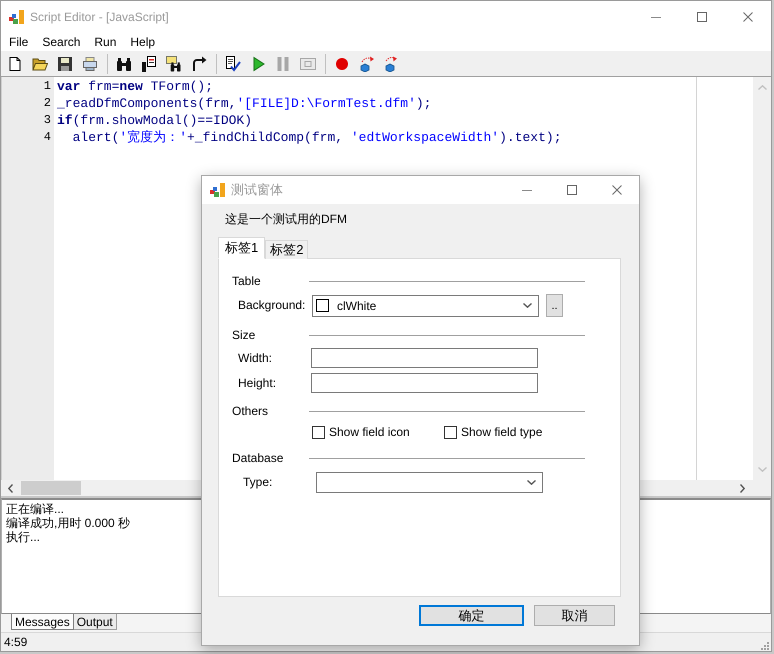  I want to click on dialog-title: 测试窗体, so click(257, 190).